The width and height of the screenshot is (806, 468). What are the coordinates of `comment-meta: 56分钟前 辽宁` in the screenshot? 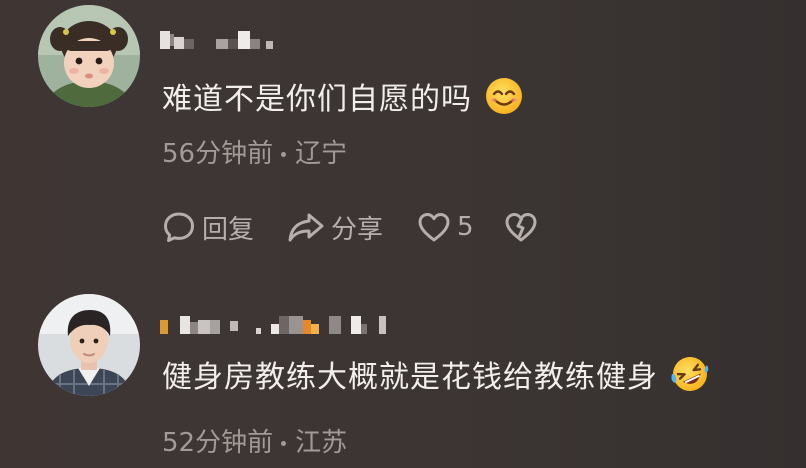 It's located at (254, 151).